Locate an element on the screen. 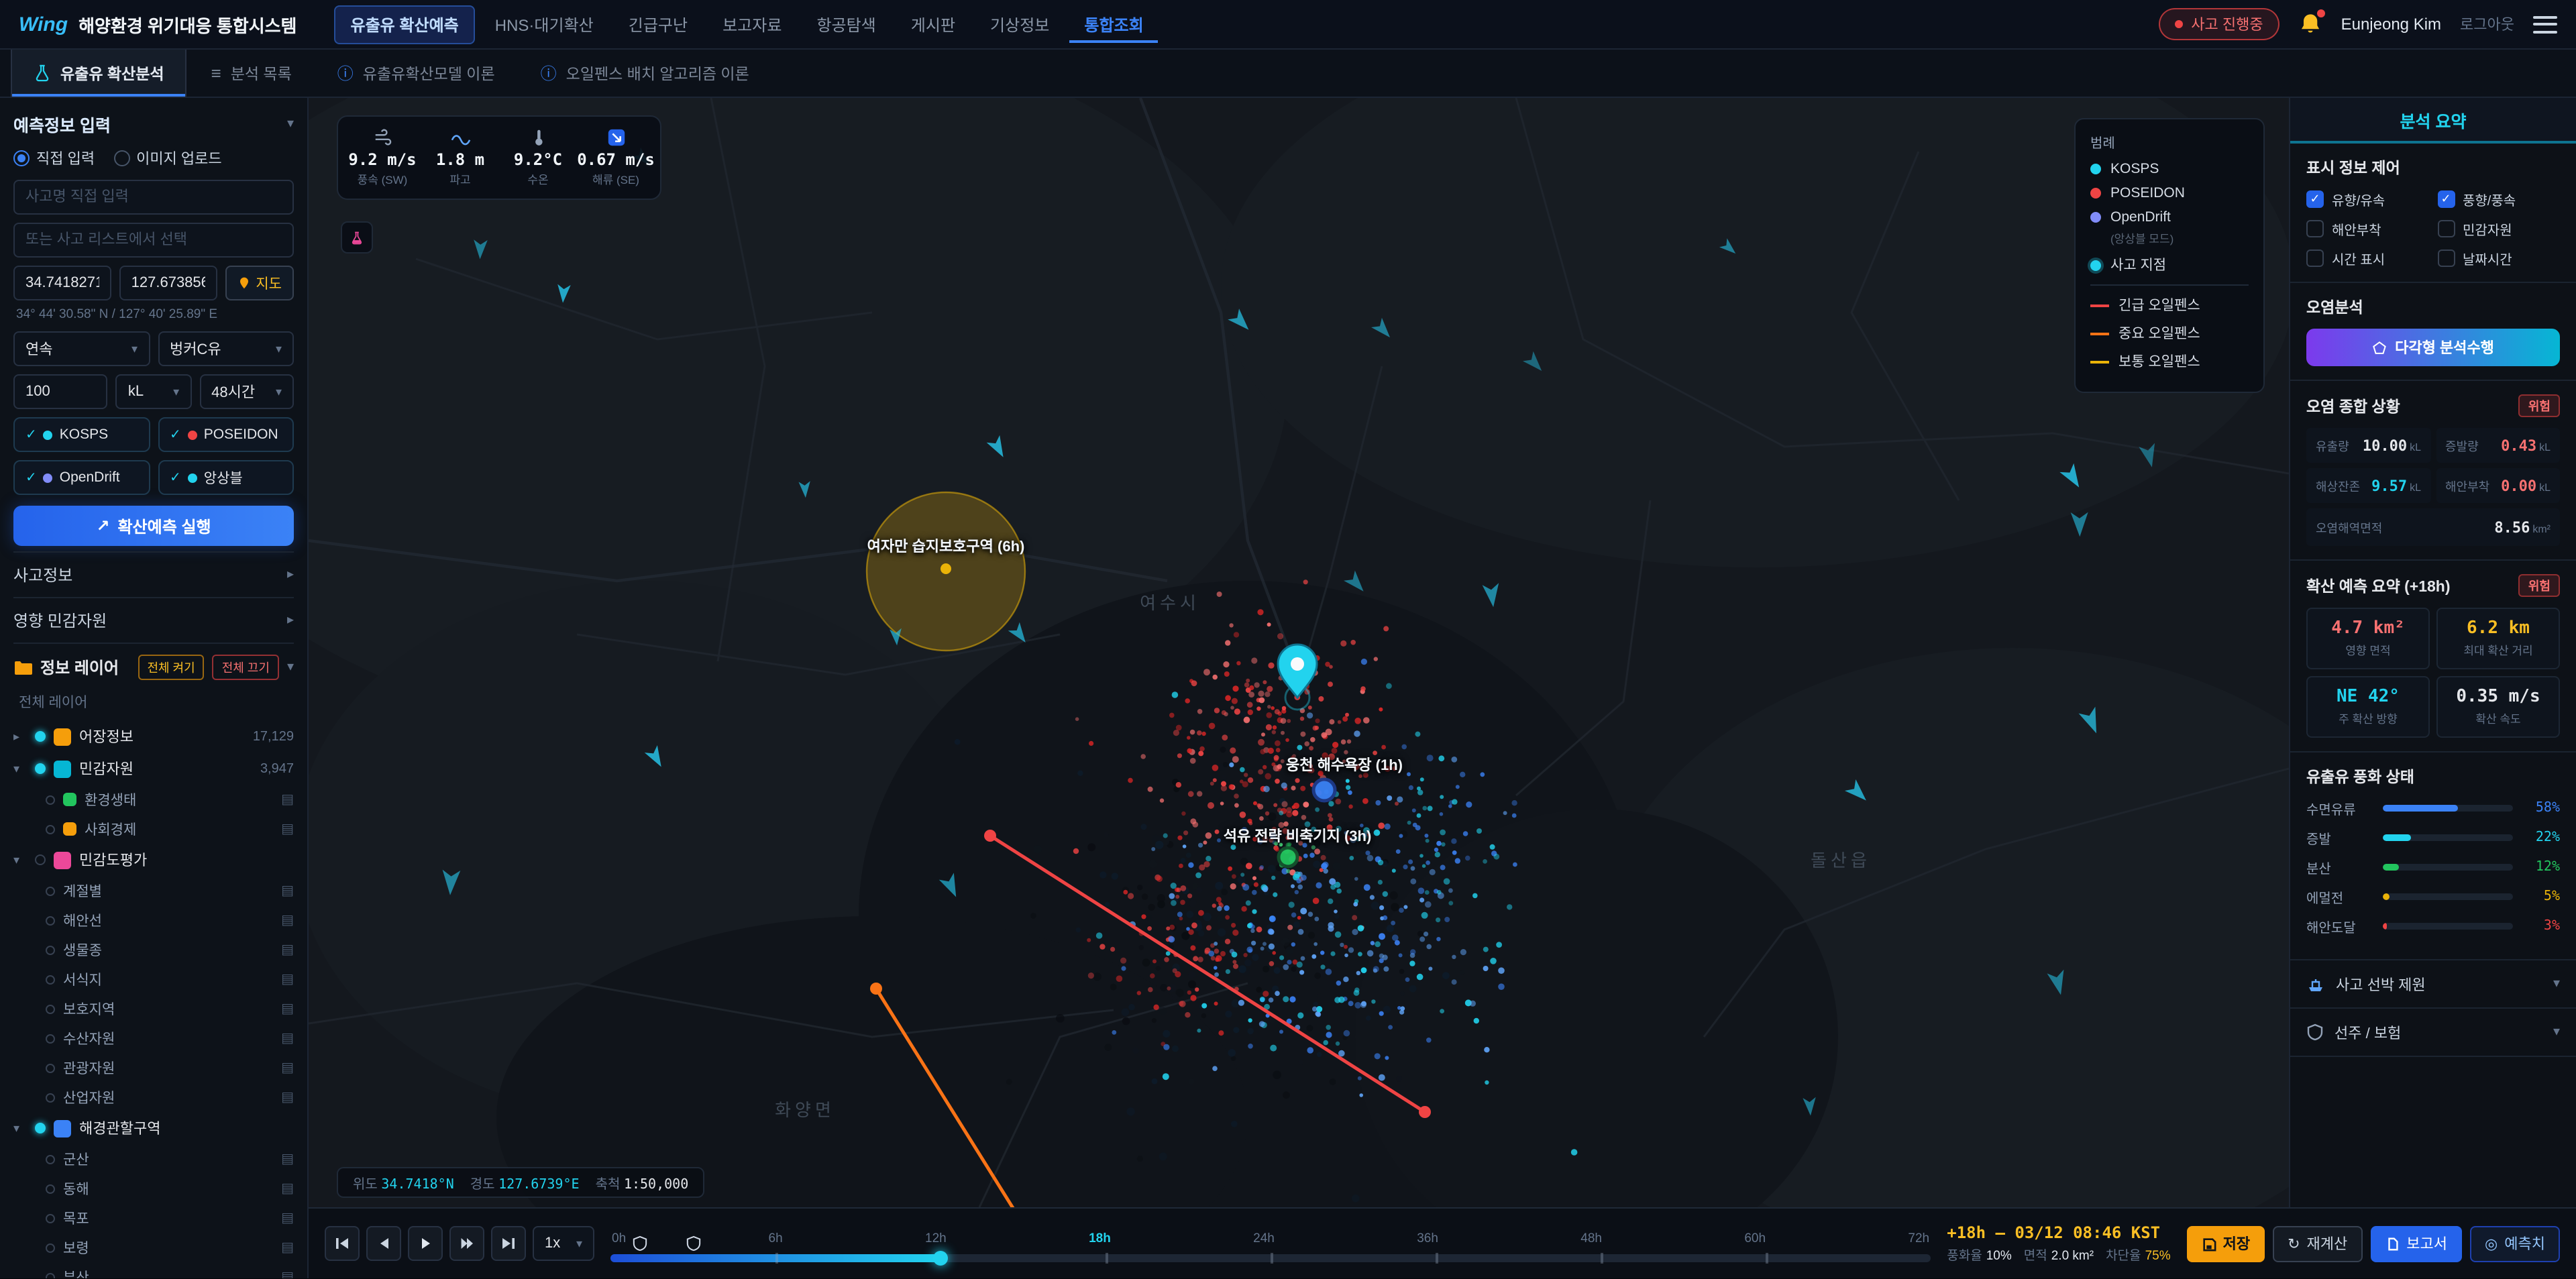  checkbox-wind: ✓ 풍향/풍속 is located at coordinates (2498, 199).